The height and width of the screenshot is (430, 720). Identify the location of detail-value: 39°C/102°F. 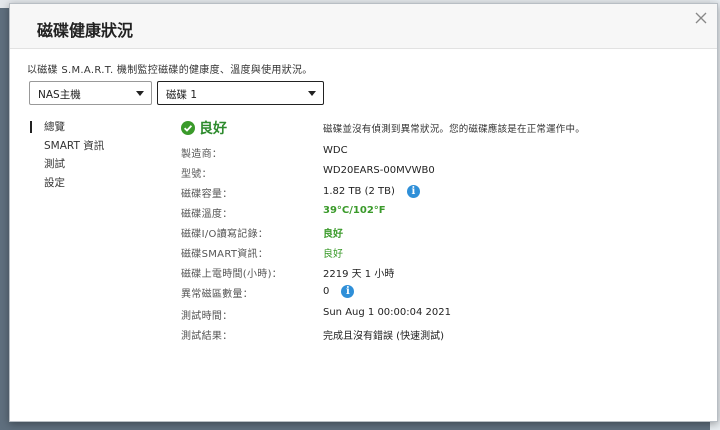
(354, 210).